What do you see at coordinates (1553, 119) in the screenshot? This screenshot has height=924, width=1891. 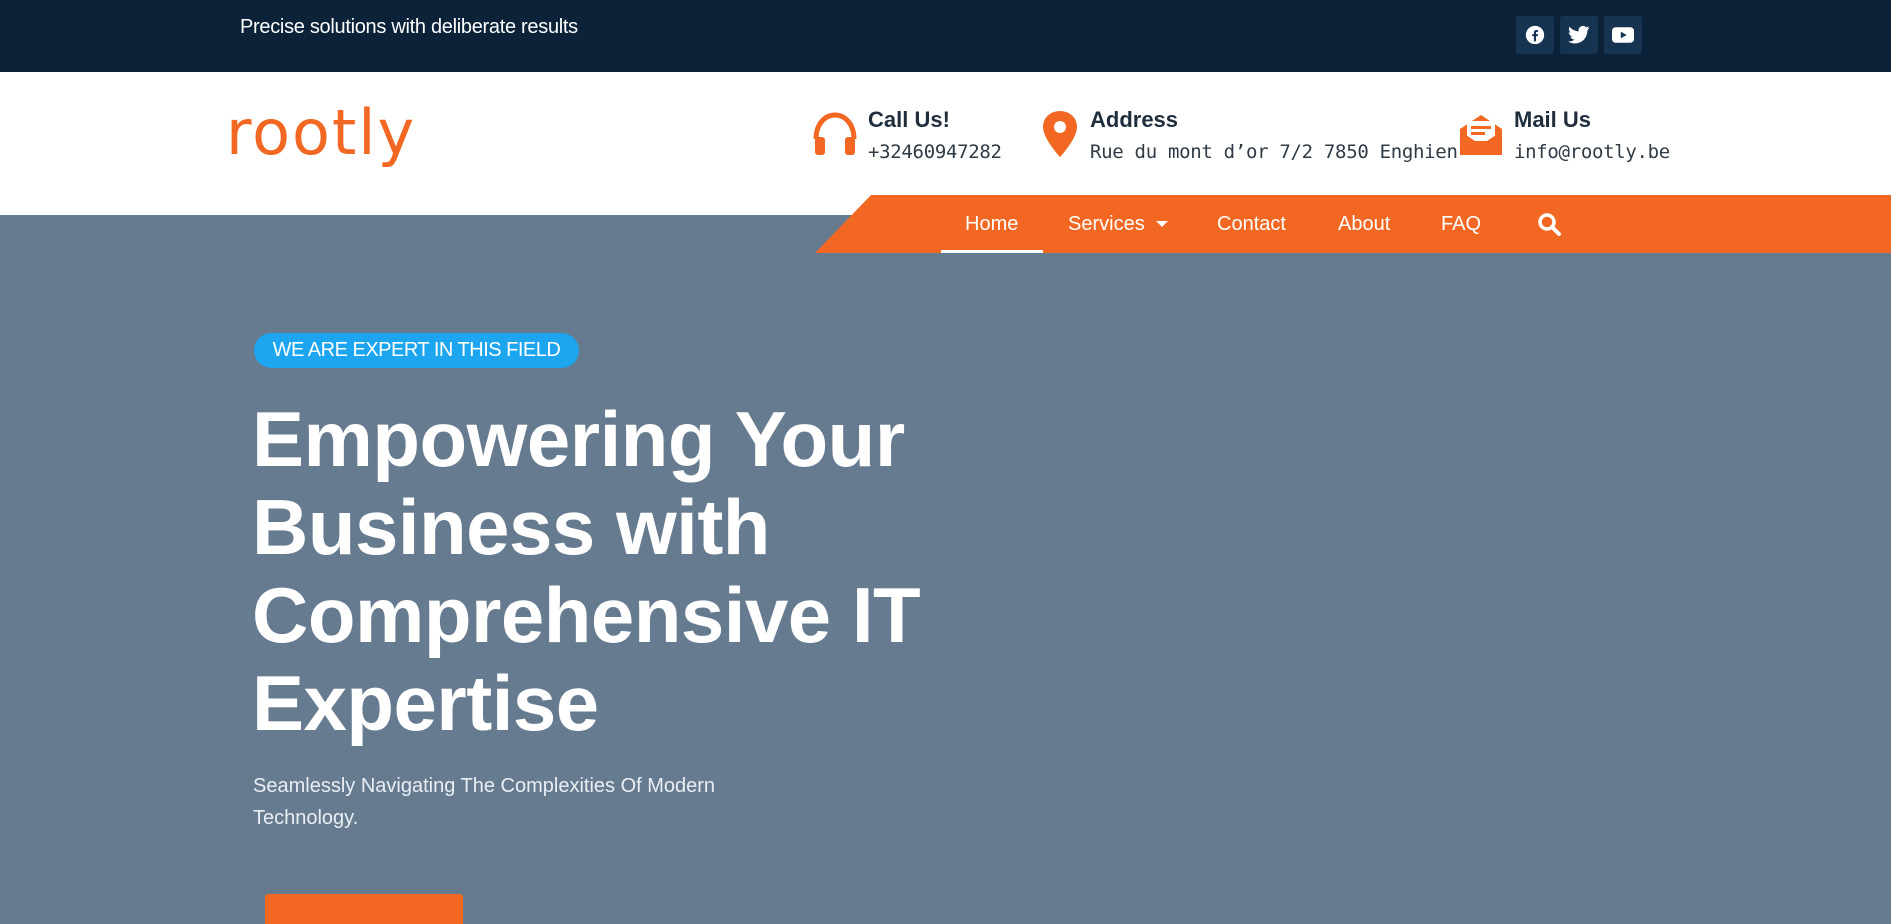 I see `contact-title: Mail Us` at bounding box center [1553, 119].